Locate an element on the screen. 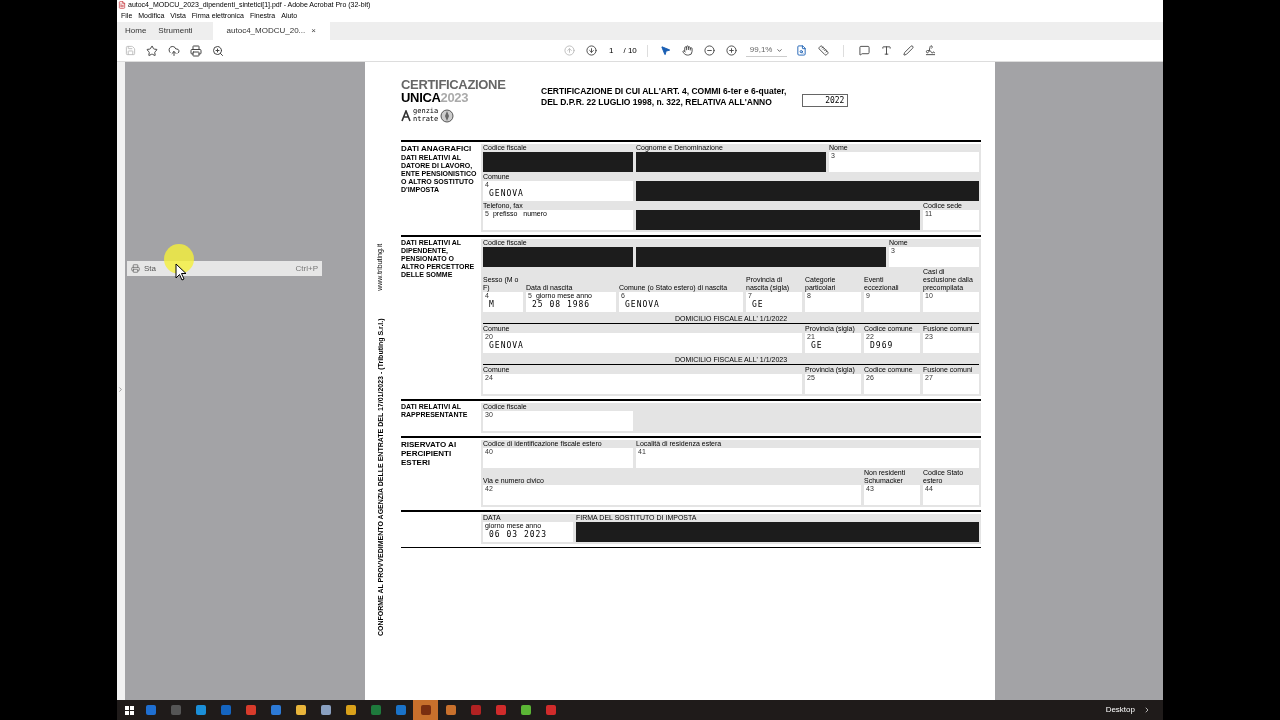 Image resolution: width=1280 pixels, height=720 pixels. year-field: 2022 is located at coordinates (825, 100).